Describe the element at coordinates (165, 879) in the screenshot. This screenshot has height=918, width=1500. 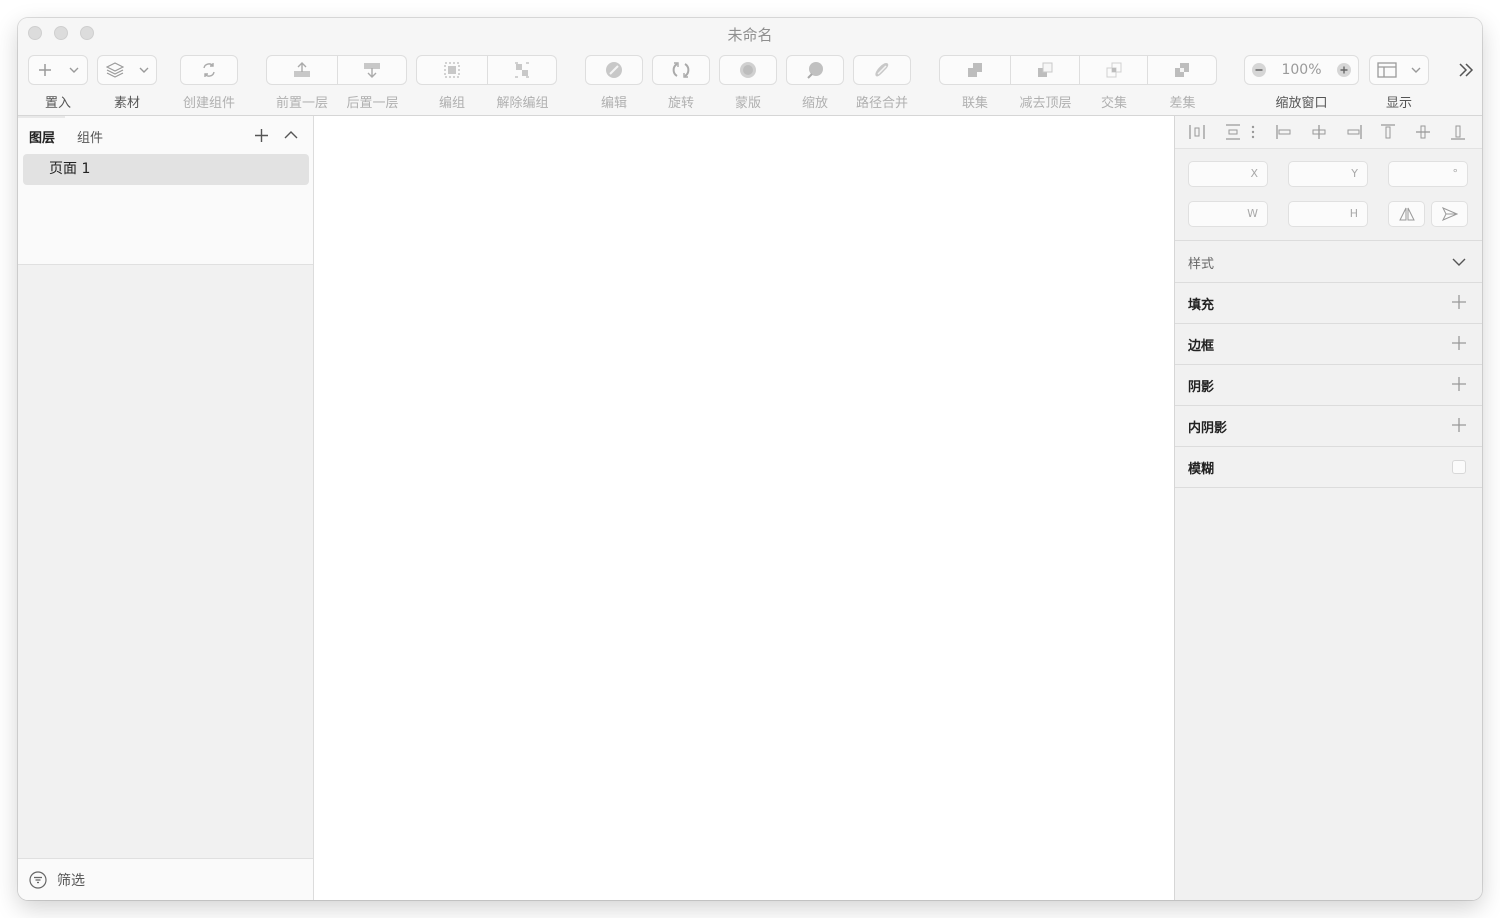
I see `filter-bar: 筛选` at that location.